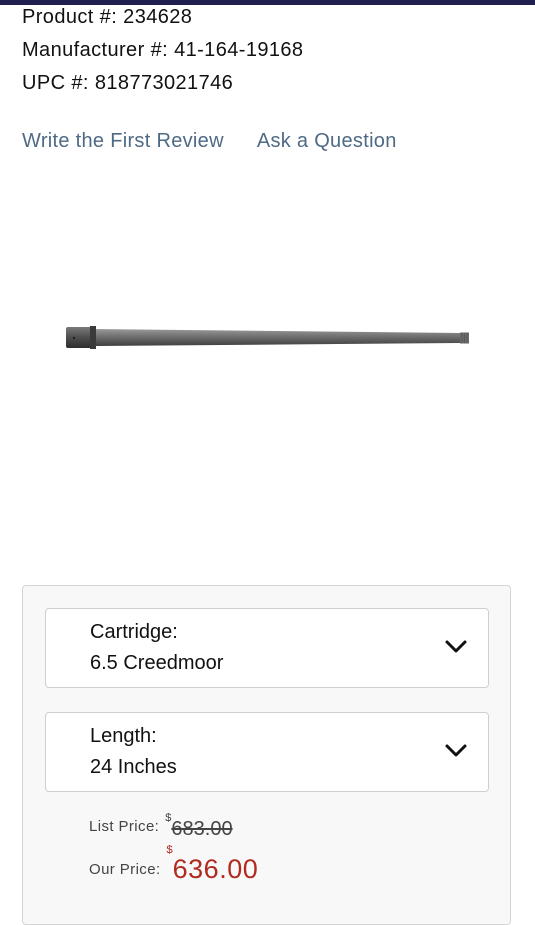  What do you see at coordinates (157, 663) in the screenshot?
I see `cartridge-value: 6.5 Creedmoor` at bounding box center [157, 663].